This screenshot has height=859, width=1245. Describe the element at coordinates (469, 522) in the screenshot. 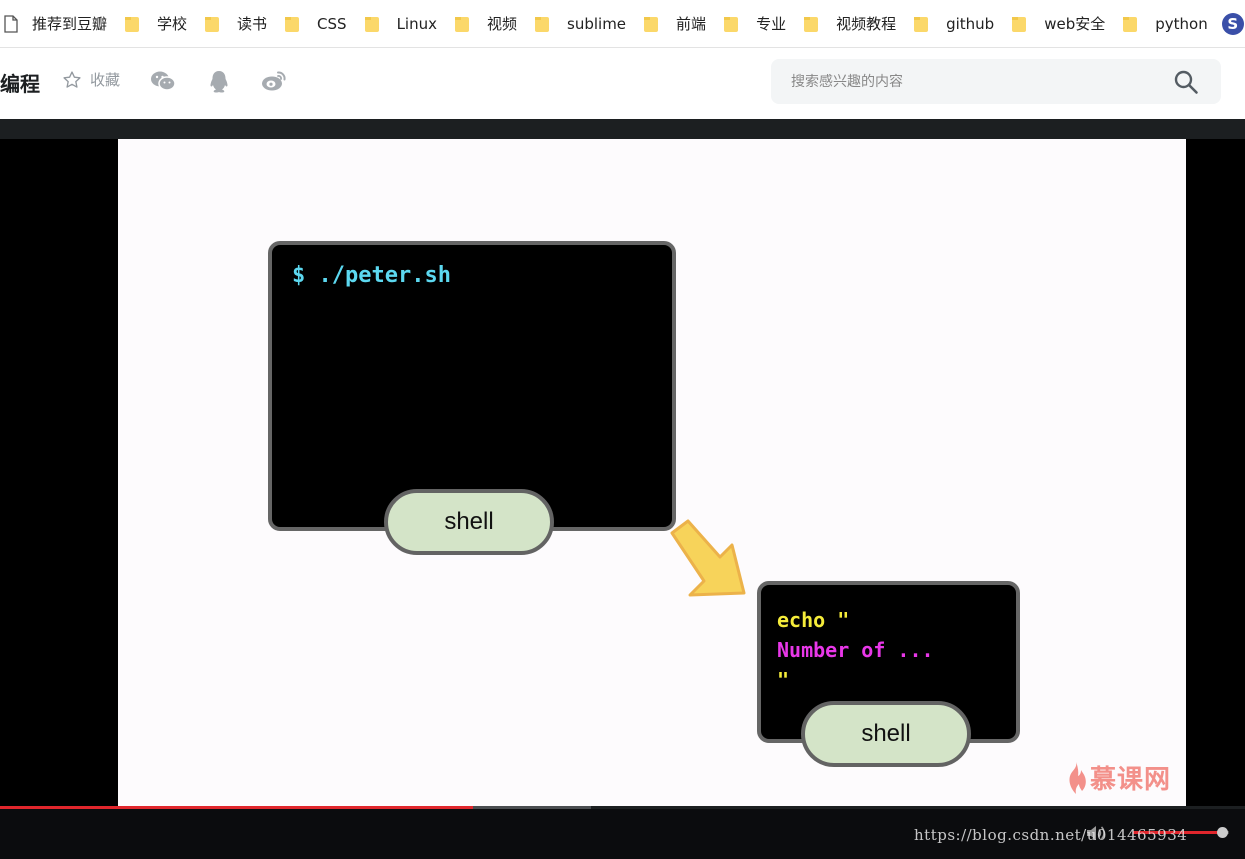

I see `shell-label-1: shell` at that location.